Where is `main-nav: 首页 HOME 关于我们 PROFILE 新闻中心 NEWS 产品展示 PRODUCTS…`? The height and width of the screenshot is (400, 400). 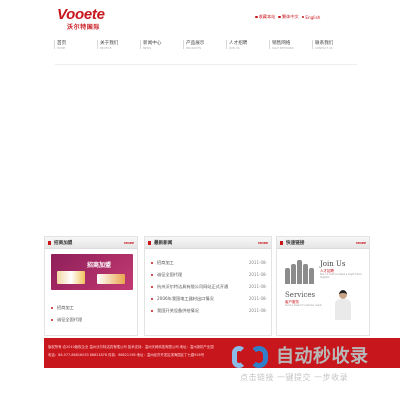
main-nav: 首页 HOME 关于我们 PROFILE 新闻中心 NEWS 产品展示 PRODUCTS… is located at coordinates (205, 50).